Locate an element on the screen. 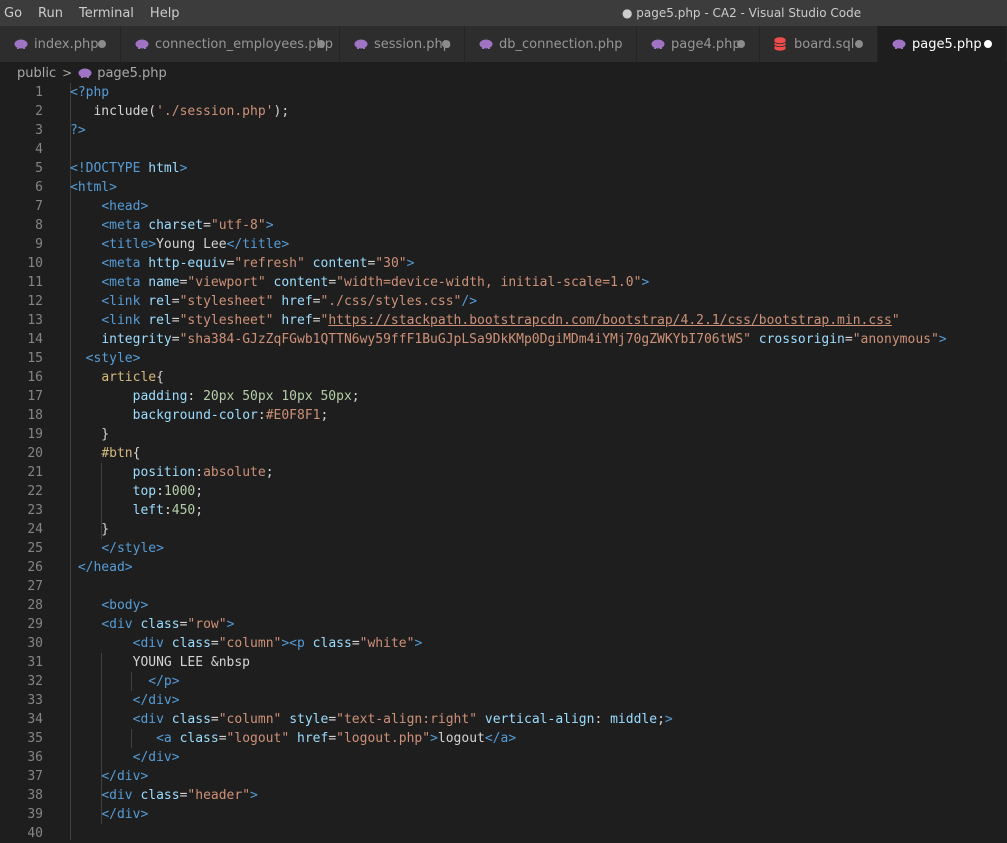 Image resolution: width=1007 pixels, height=843 pixels. code-token: </head> is located at coordinates (105, 567).